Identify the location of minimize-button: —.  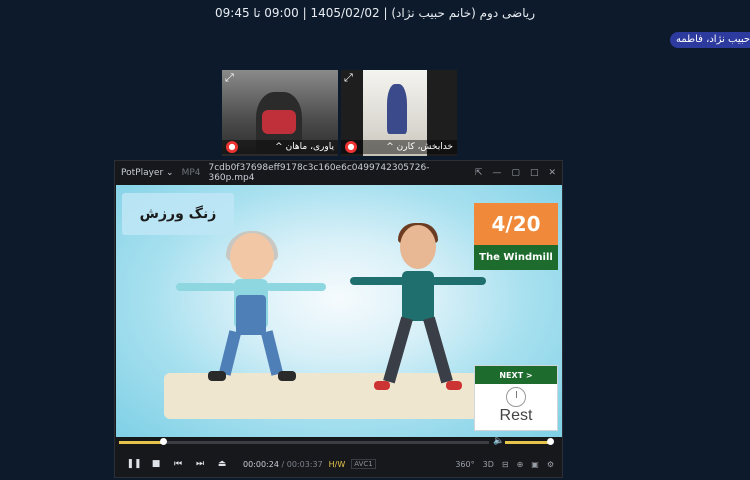
(496, 173).